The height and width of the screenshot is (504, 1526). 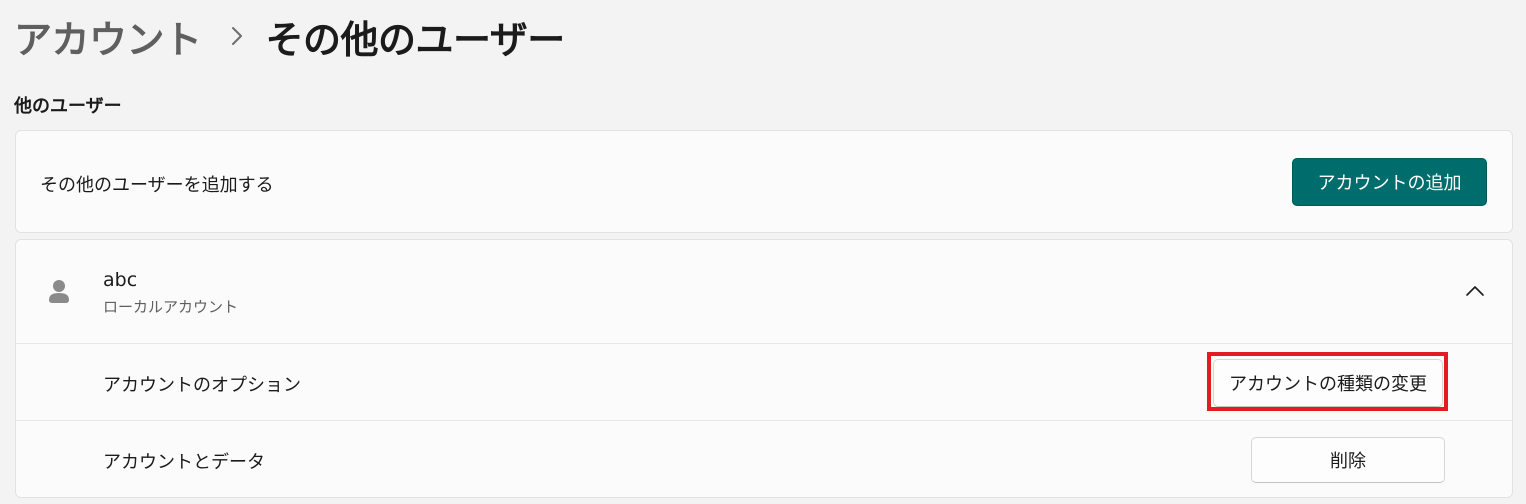 I want to click on change-account-type-button: アカウントの種類の変更, so click(x=1328, y=383).